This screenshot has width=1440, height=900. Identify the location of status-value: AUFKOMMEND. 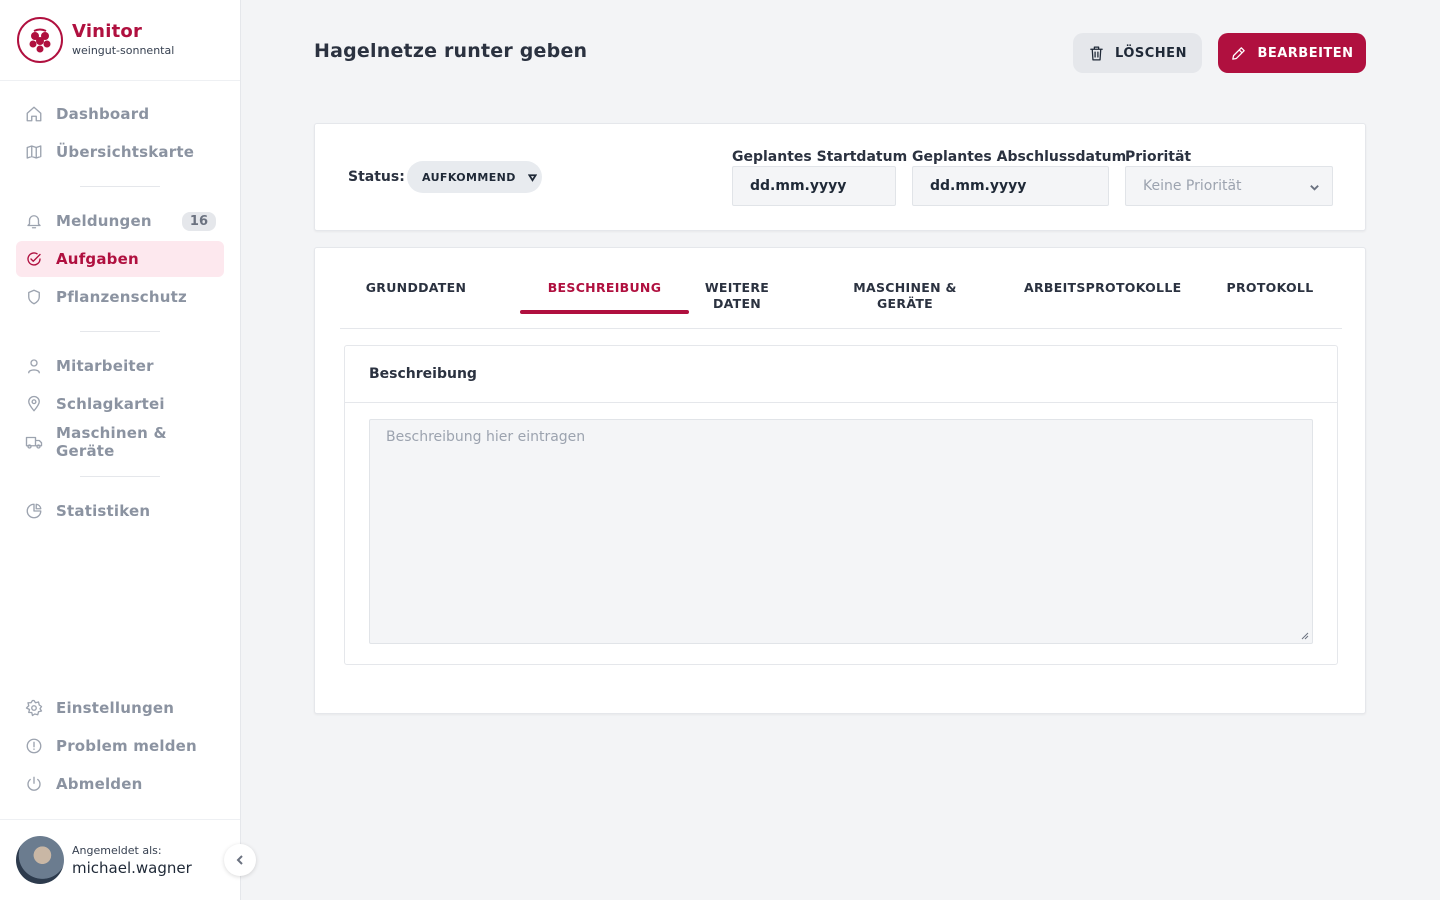
(469, 177).